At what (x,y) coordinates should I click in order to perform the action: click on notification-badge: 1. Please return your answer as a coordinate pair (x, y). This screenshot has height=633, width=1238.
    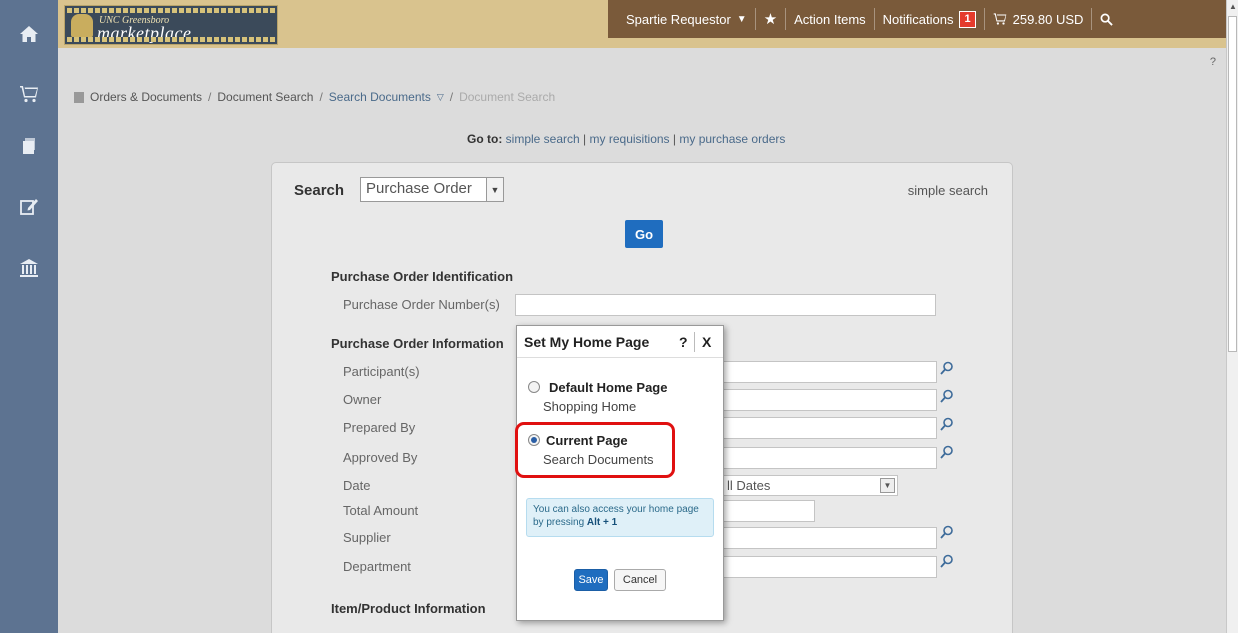
    Looking at the image, I should click on (967, 19).